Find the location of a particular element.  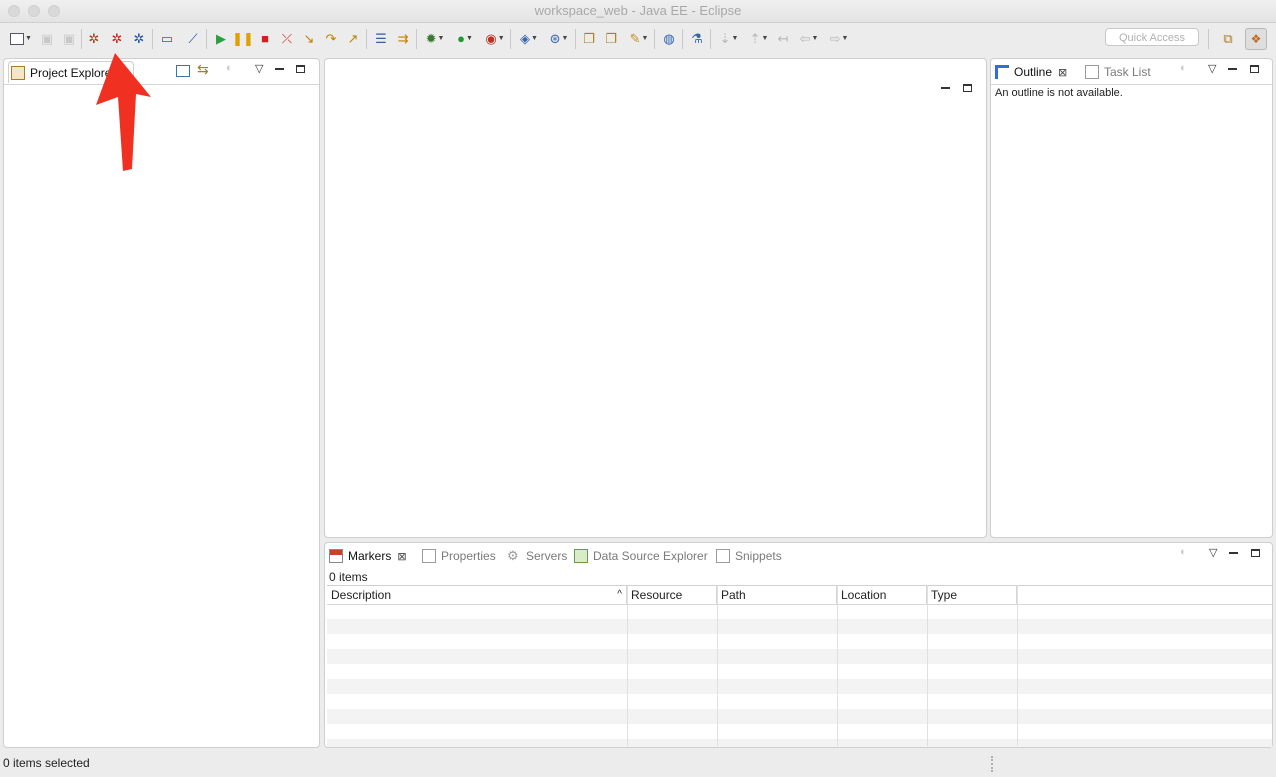

console-icon: ▭ is located at coordinates (167, 39).